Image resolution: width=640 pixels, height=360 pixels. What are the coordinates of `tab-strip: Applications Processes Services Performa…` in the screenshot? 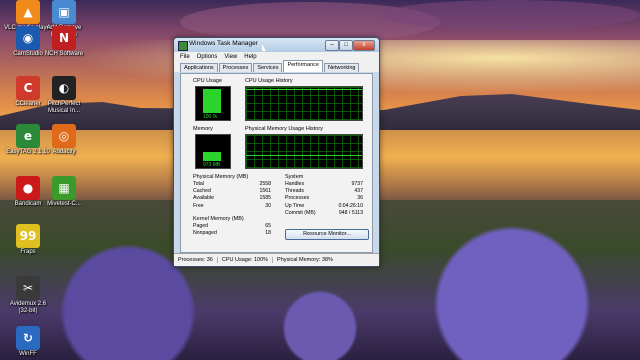 It's located at (276, 66).